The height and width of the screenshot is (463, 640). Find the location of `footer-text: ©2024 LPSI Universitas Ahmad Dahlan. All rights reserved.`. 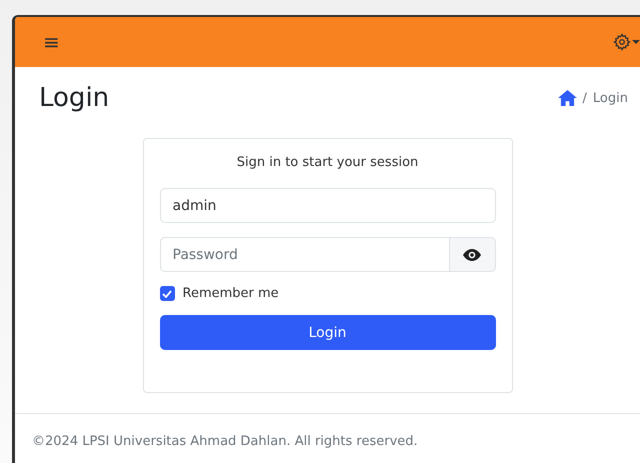

footer-text: ©2024 LPSI Universitas Ahmad Dahlan. All rights reserved. is located at coordinates (225, 441).